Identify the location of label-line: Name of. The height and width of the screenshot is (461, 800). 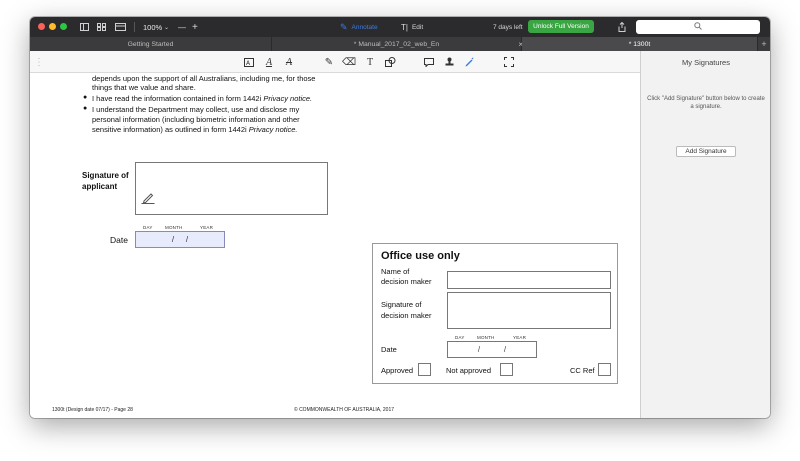
(395, 271).